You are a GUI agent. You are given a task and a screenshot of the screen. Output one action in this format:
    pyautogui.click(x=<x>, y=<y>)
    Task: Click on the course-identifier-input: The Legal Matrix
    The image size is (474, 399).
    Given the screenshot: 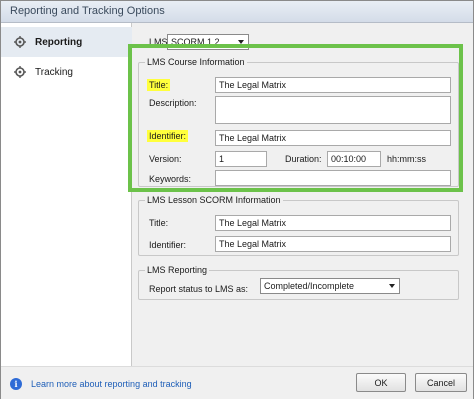 What is the action you would take?
    pyautogui.click(x=333, y=138)
    